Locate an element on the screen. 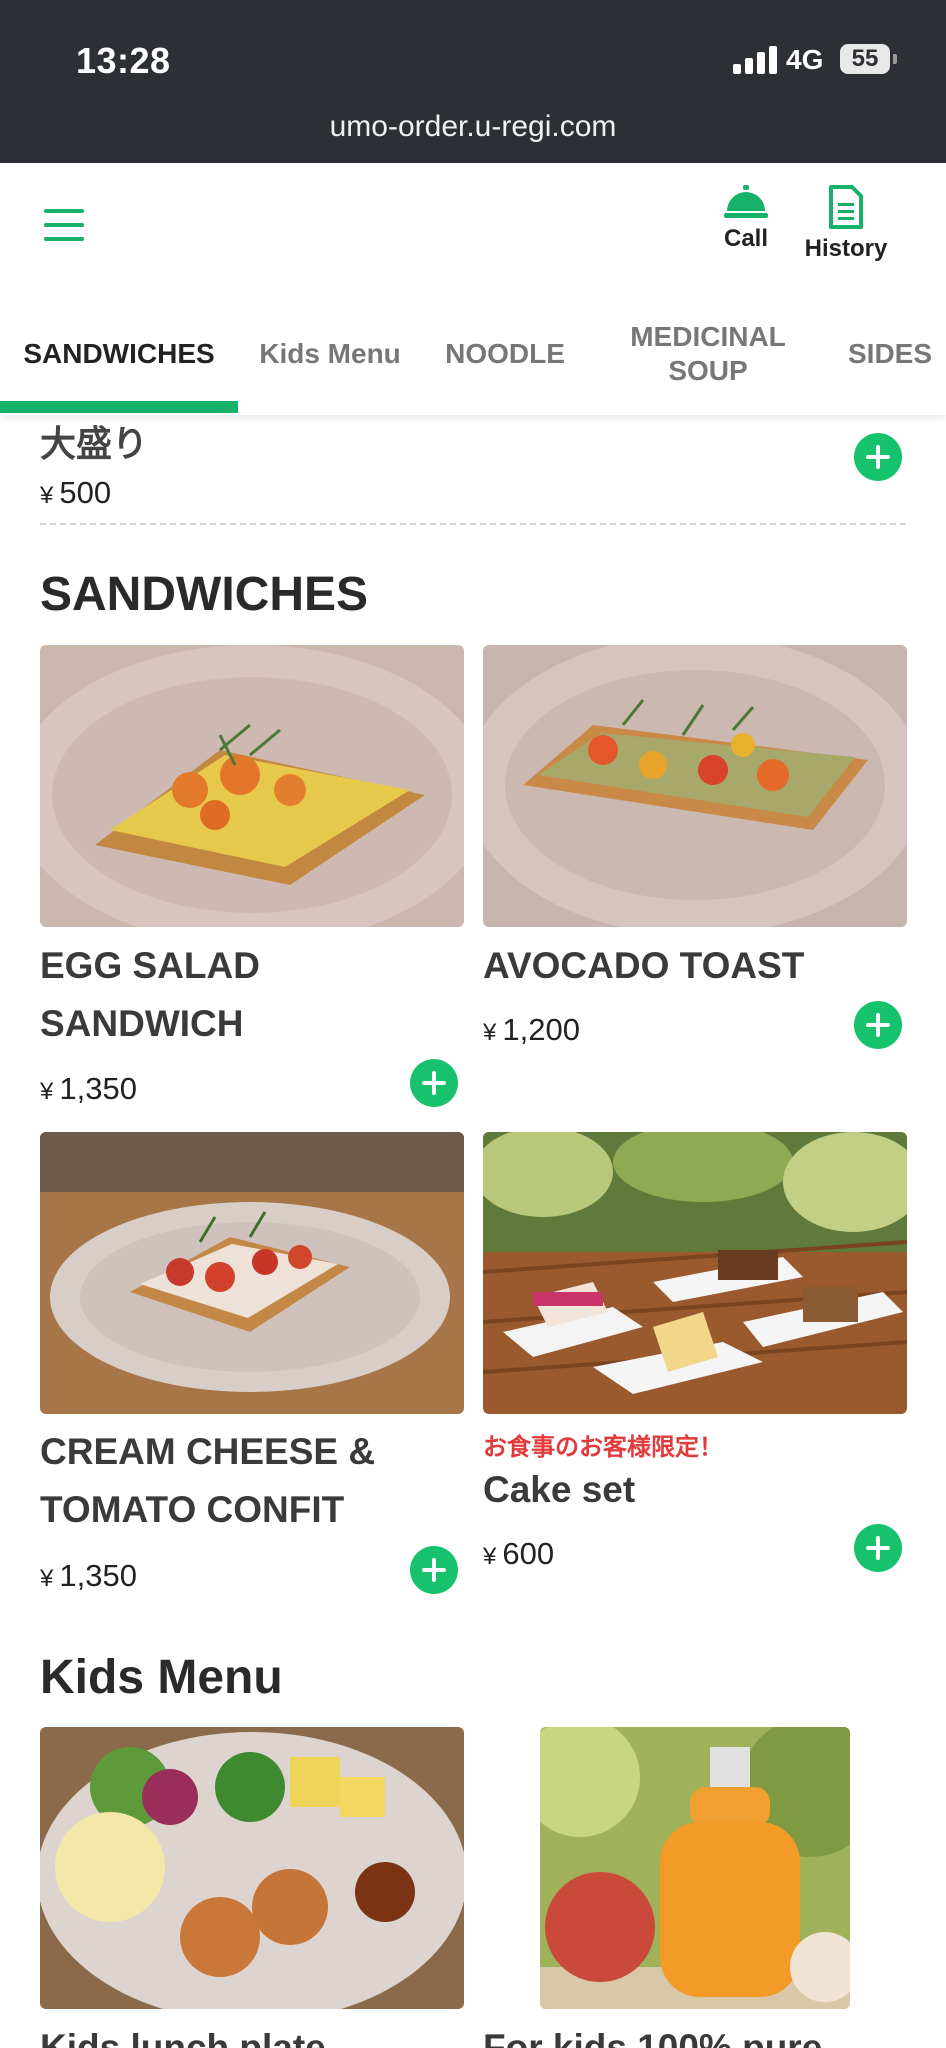 Image resolution: width=946 pixels, height=2048 pixels. item-price: ¥500 is located at coordinates (76, 492).